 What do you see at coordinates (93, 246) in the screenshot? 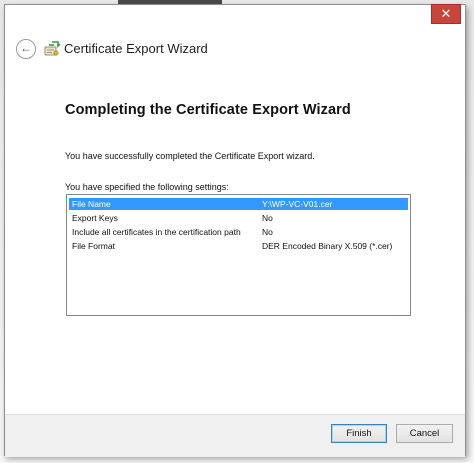
I see `setting-name: File Format` at bounding box center [93, 246].